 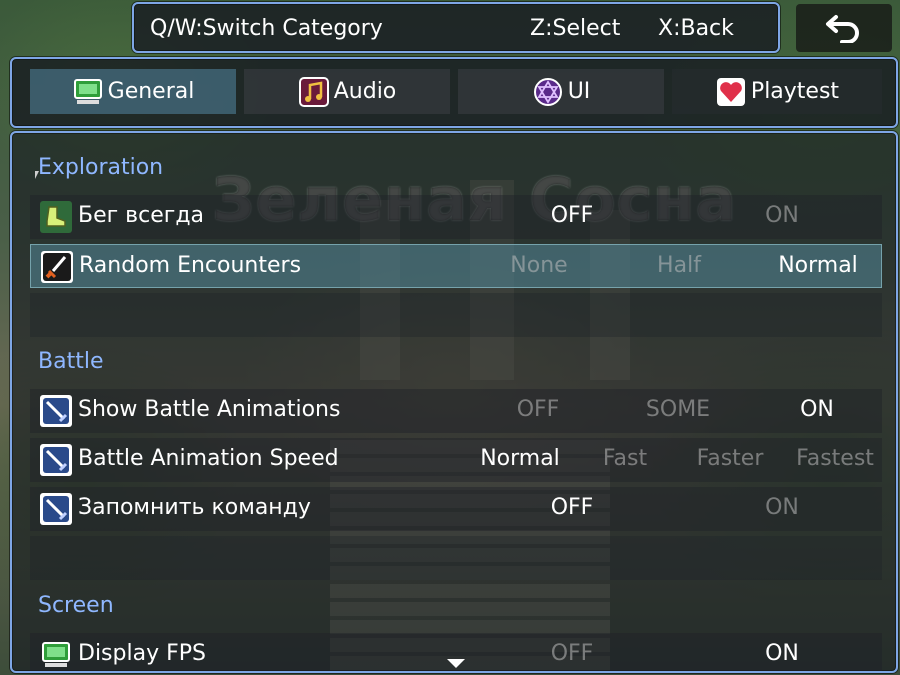 What do you see at coordinates (696, 28) in the screenshot?
I see `back-hint: X:Back` at bounding box center [696, 28].